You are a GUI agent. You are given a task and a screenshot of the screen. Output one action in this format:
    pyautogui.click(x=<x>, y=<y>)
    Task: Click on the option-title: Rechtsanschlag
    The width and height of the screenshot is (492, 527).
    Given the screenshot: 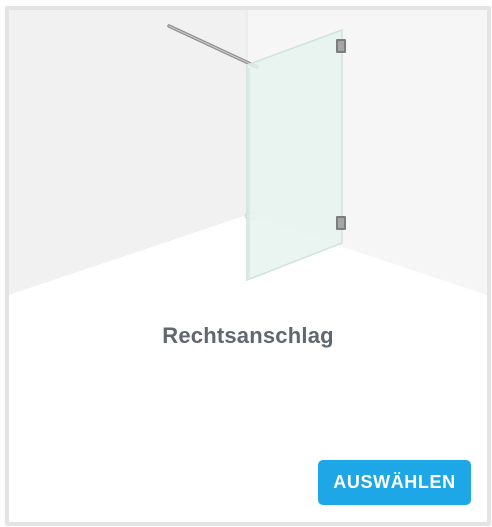 What is the action you would take?
    pyautogui.click(x=248, y=335)
    